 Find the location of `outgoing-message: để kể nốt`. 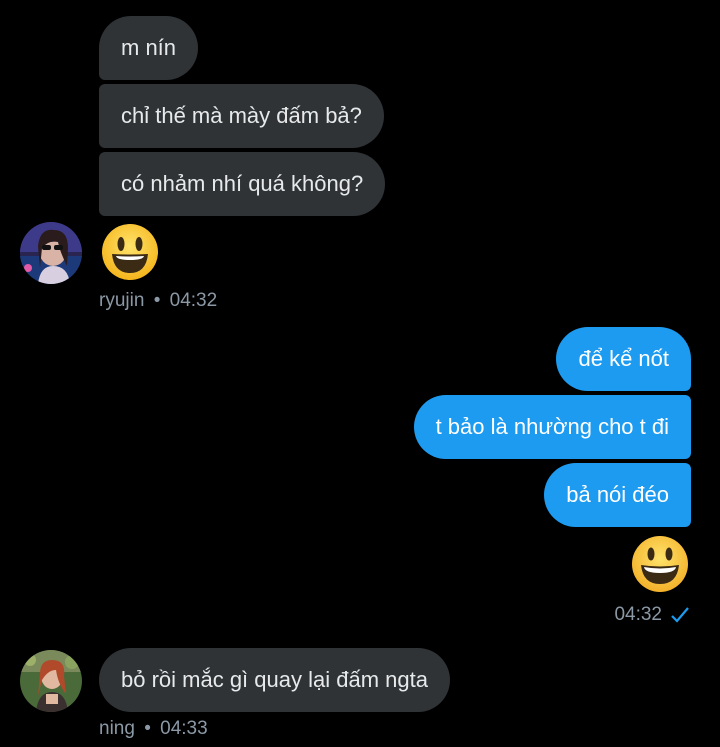

outgoing-message: để kể nốt is located at coordinates (623, 359).